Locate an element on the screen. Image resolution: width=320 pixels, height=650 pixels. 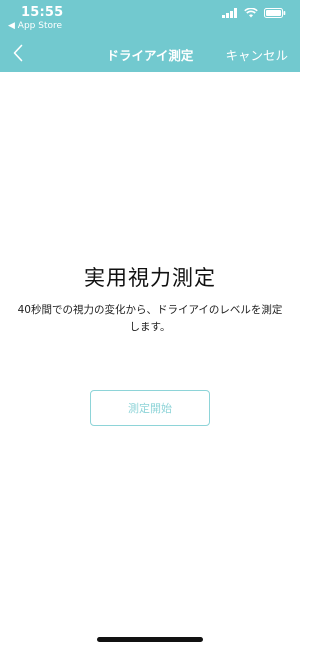
status-bar: 15:55 ◀ App Store is located at coordinates (150, 18).